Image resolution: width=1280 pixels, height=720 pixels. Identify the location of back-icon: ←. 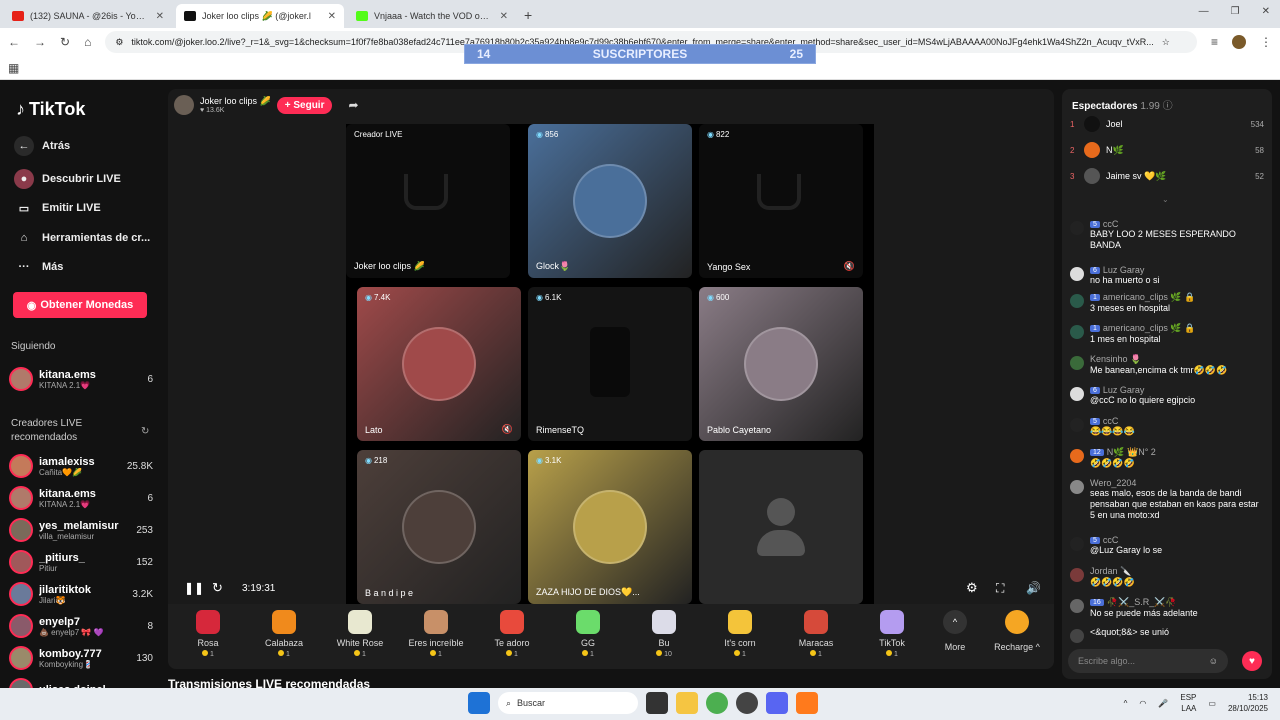
(14, 42).